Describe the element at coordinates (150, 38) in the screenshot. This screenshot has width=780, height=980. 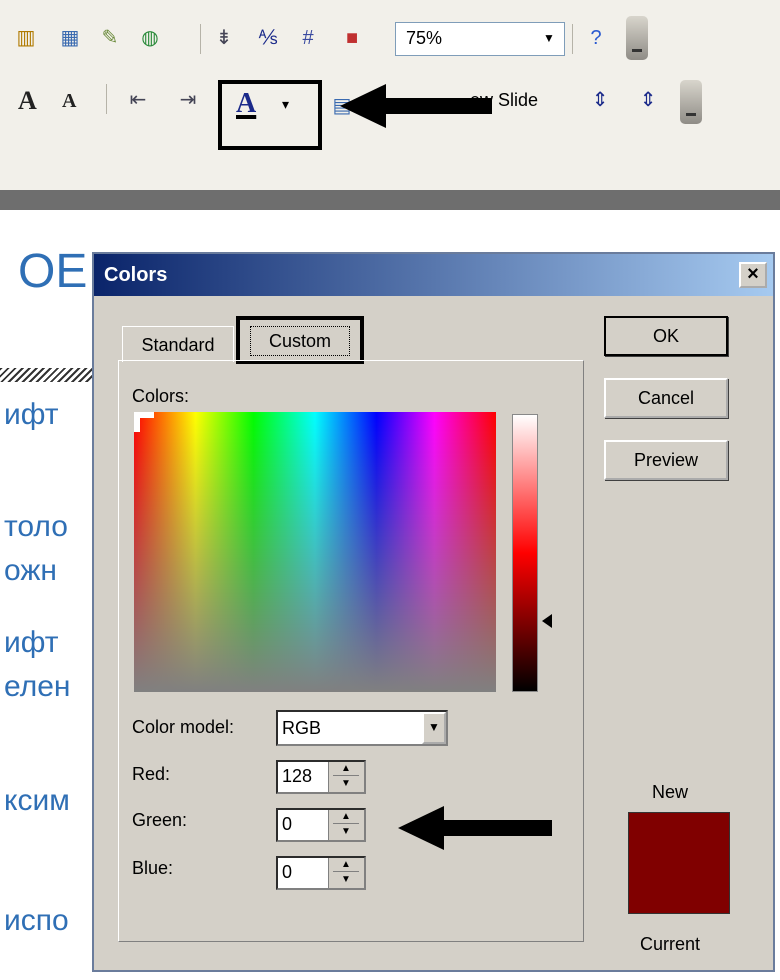
I see `globe-icon: ◍` at that location.